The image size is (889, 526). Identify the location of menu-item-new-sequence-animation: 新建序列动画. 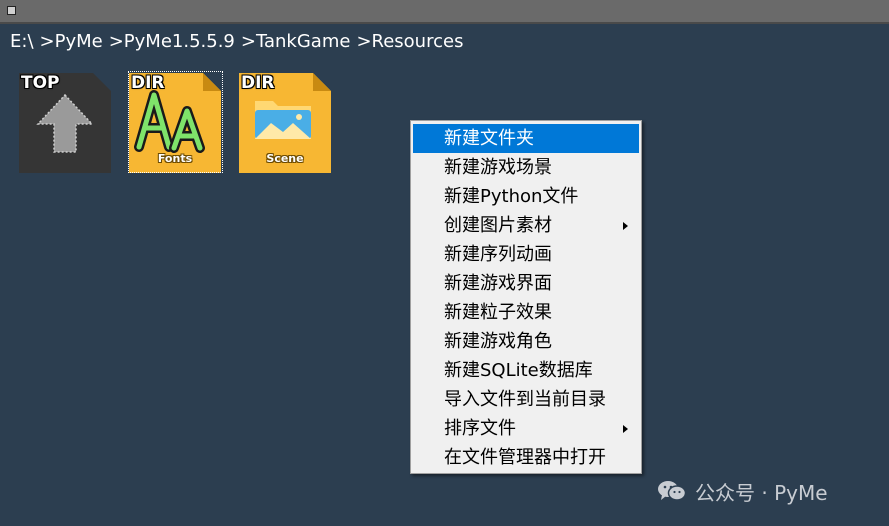
(526, 254).